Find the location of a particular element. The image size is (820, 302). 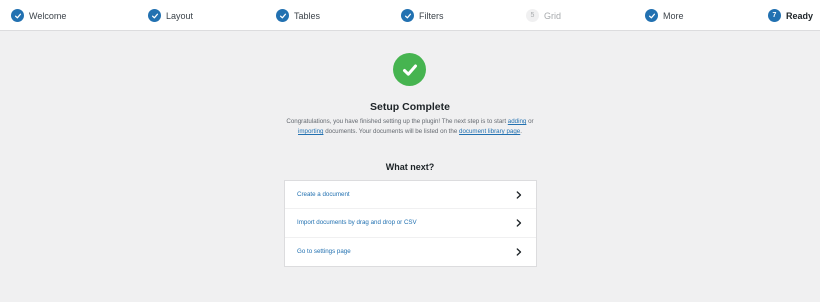

adding-link: adding is located at coordinates (517, 121).